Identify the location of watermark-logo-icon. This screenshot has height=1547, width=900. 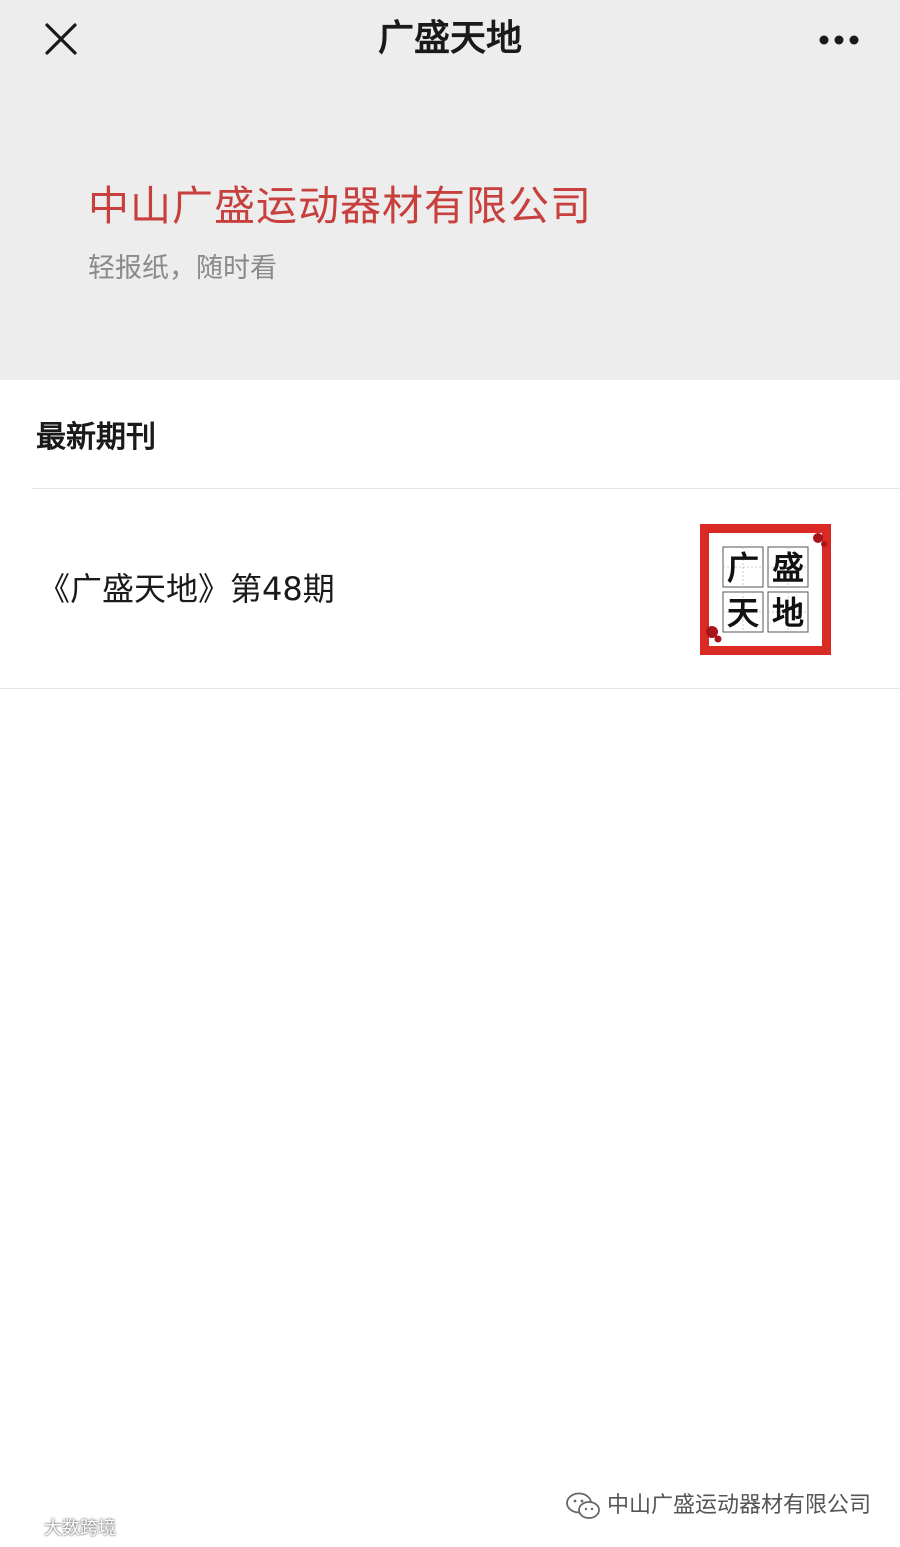
(25, 1529).